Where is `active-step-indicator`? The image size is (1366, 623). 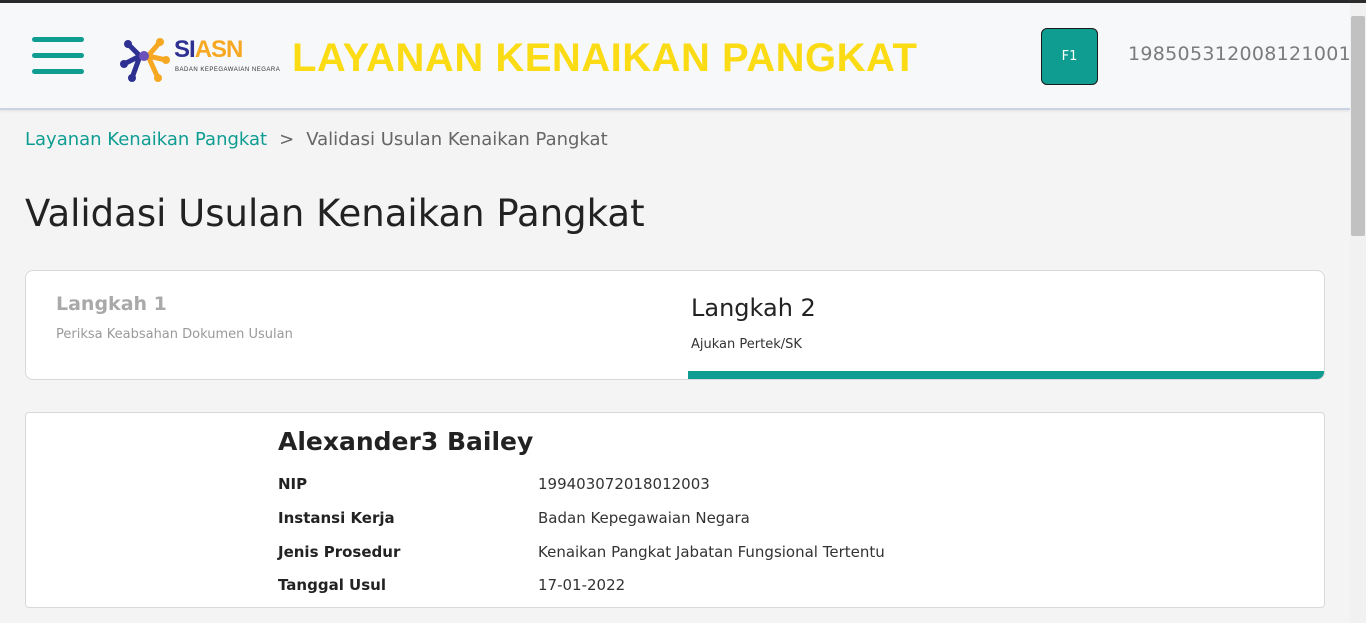 active-step-indicator is located at coordinates (1006, 375).